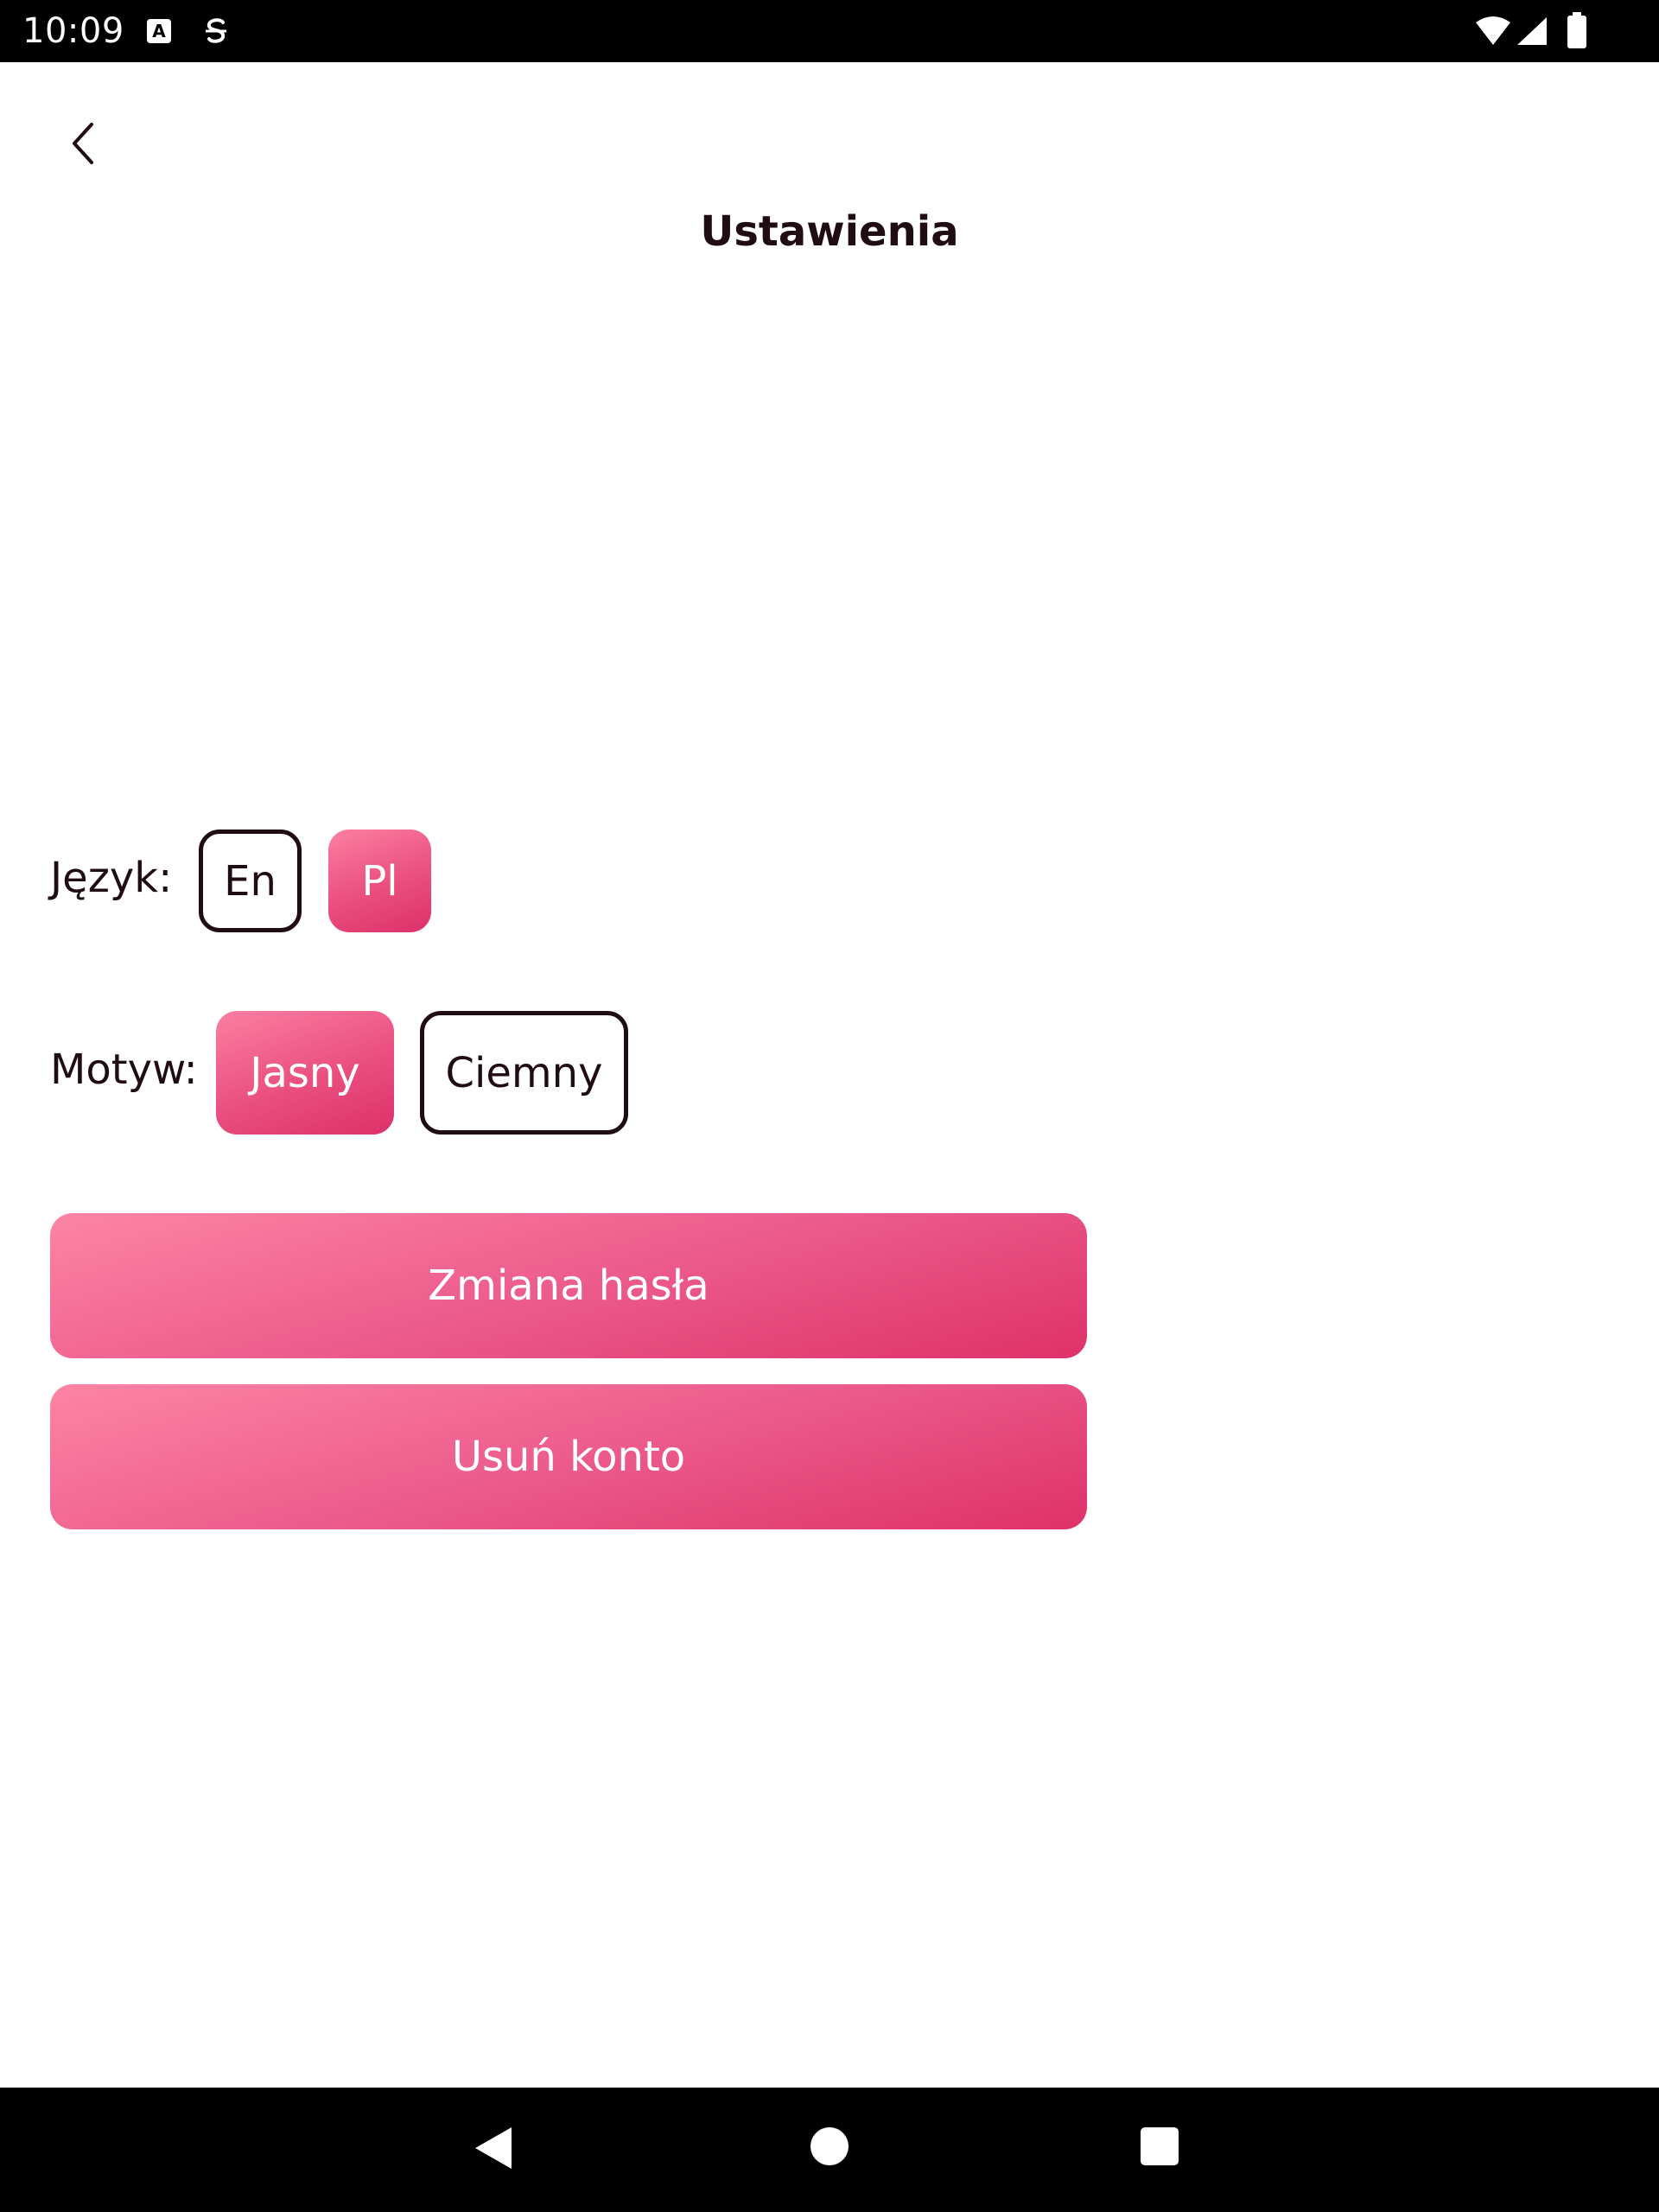 The image size is (1659, 2212). What do you see at coordinates (216, 31) in the screenshot?
I see `sync-icon` at bounding box center [216, 31].